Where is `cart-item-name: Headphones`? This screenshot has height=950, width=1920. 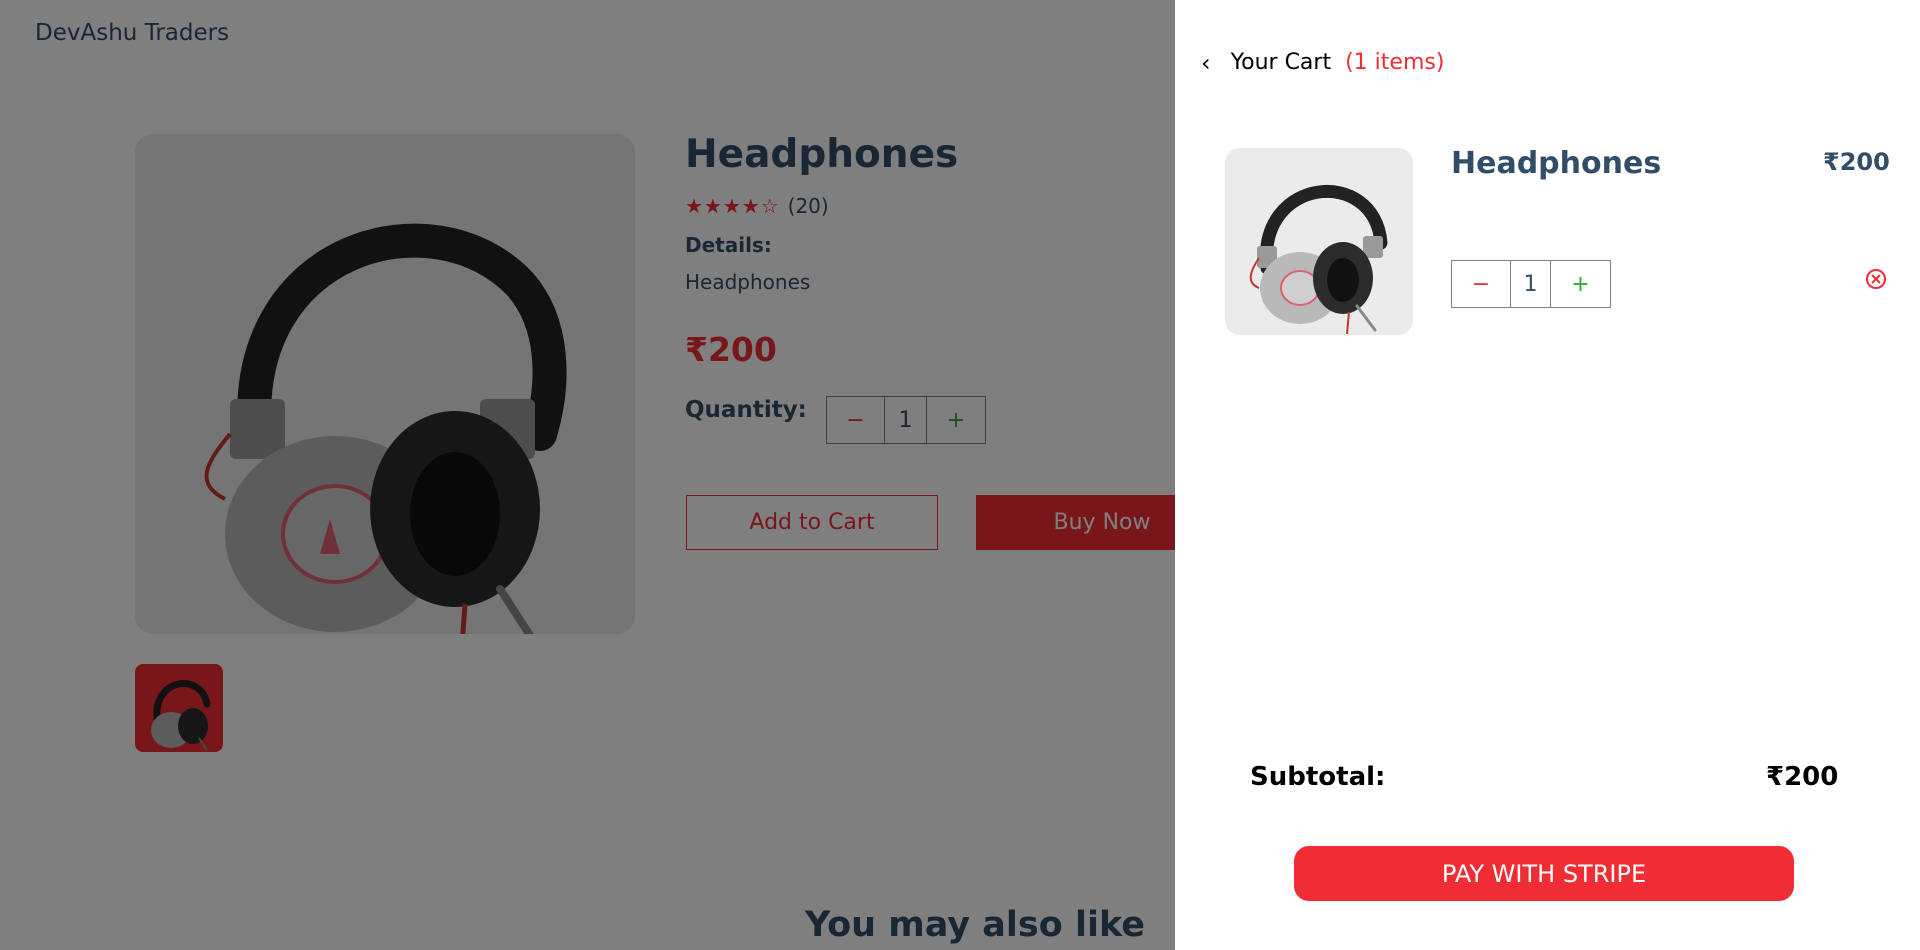
cart-item-name: Headphones is located at coordinates (1556, 163).